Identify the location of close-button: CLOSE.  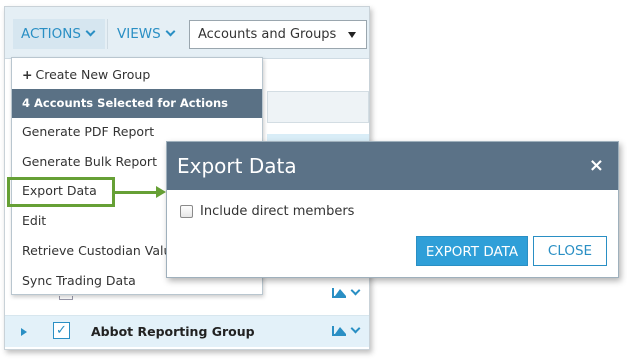
(570, 251).